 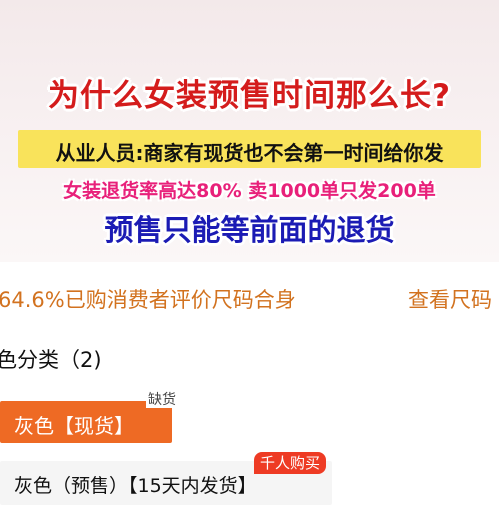 I want to click on popular-badge: 千人购买, so click(x=290, y=463).